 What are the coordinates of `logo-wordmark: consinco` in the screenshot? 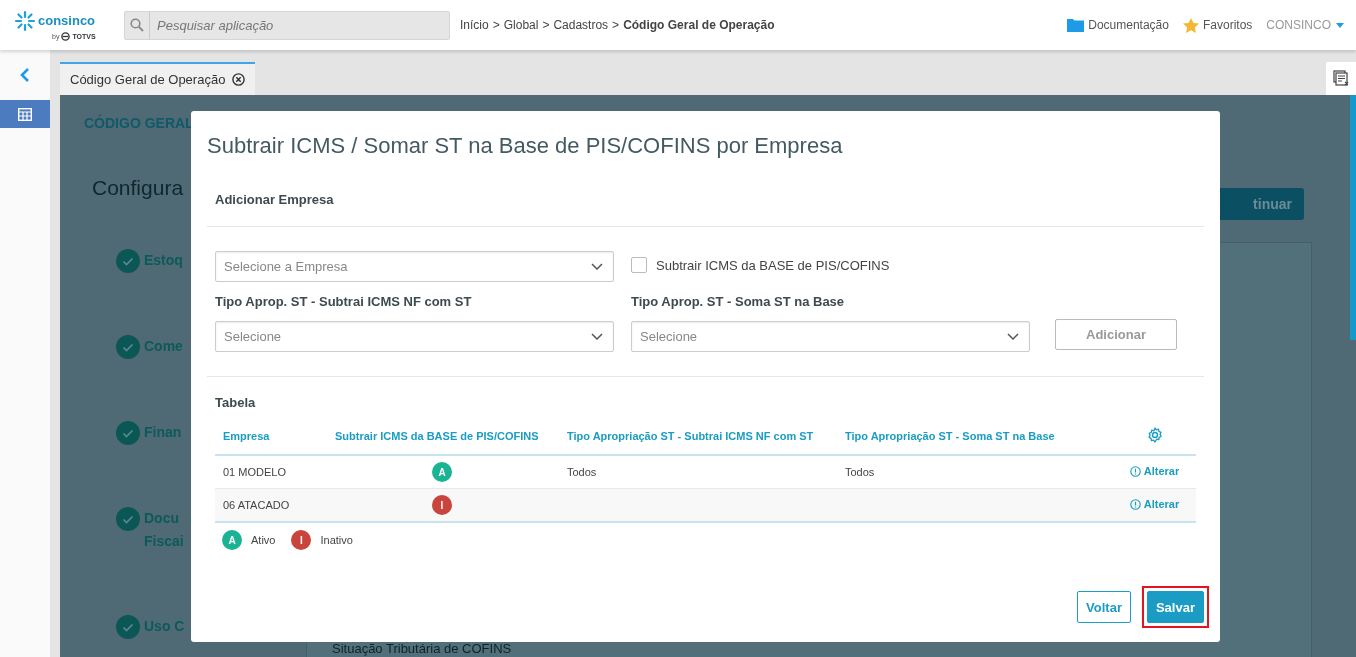 It's located at (67, 20).